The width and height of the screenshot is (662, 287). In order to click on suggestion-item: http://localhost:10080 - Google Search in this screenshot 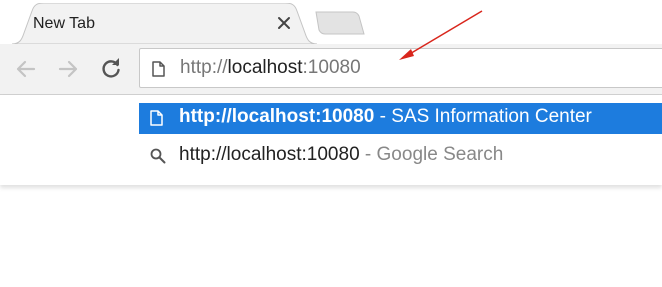, I will do `click(400, 156)`.